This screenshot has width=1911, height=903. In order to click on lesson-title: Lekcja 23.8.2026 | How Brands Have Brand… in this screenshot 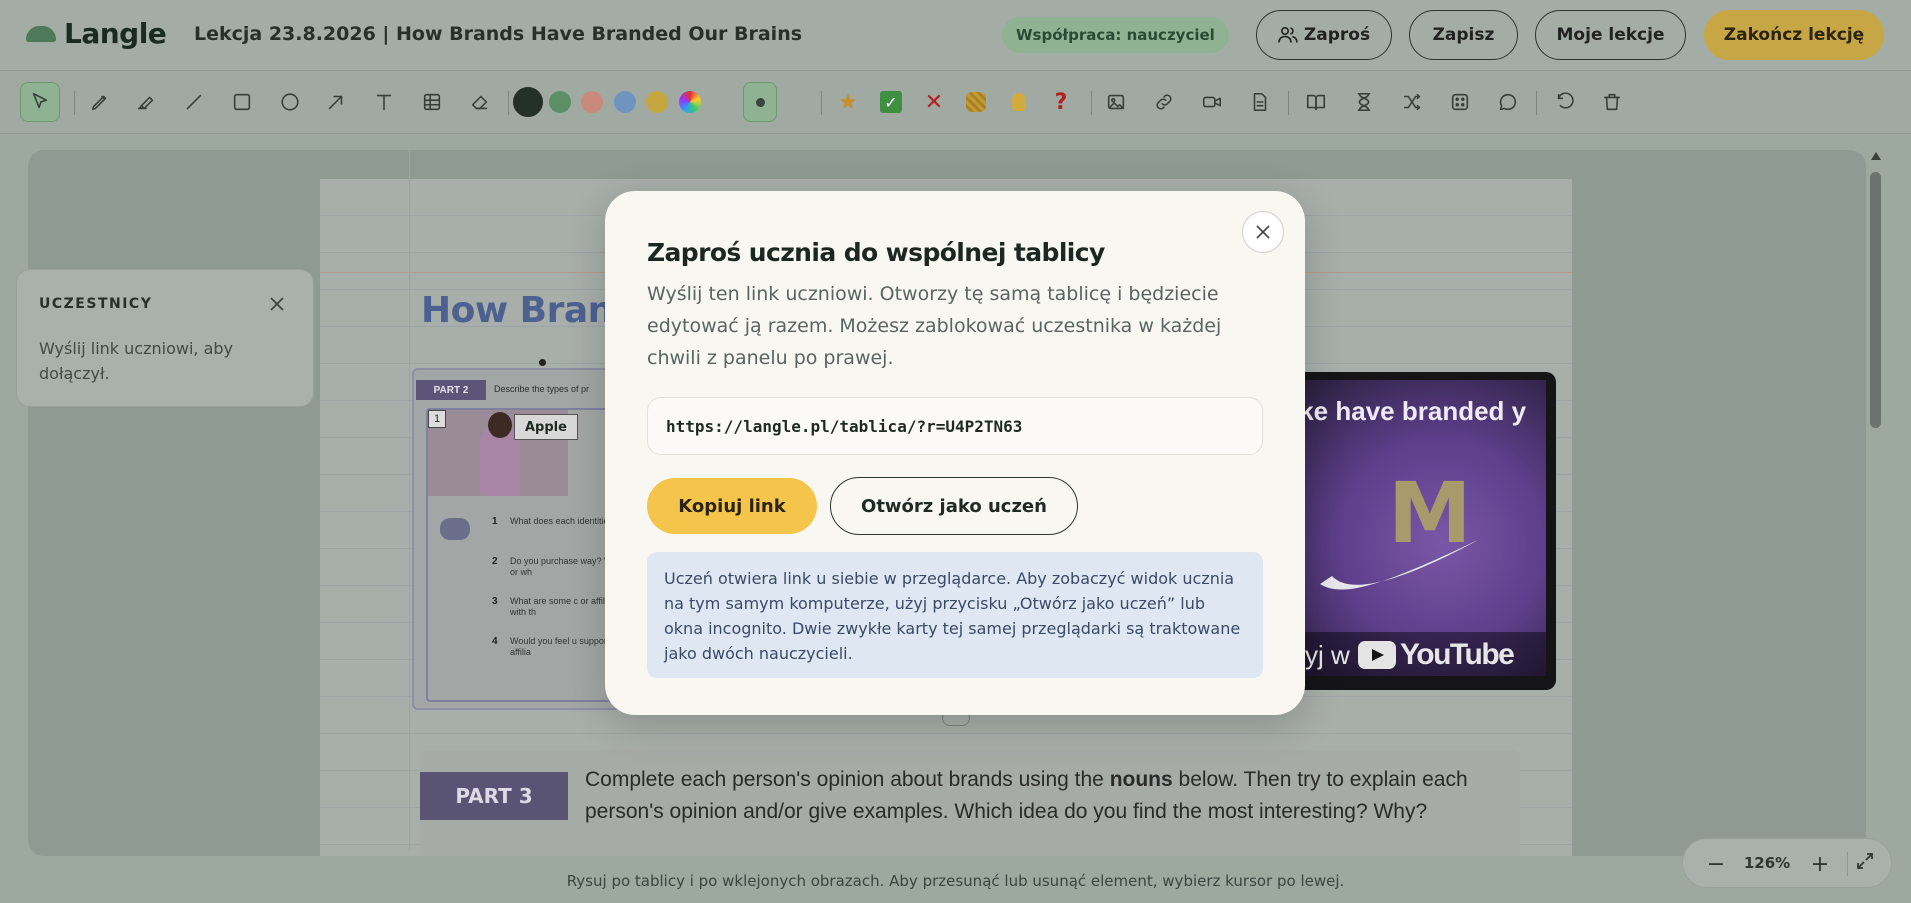, I will do `click(498, 34)`.